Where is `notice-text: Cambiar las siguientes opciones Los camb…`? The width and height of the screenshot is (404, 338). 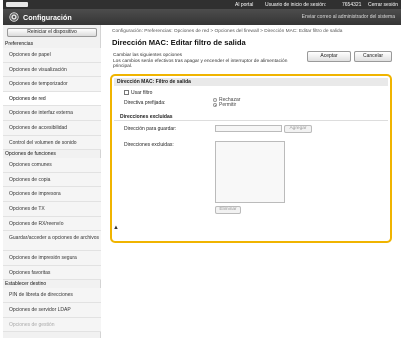 notice-text: Cambiar las siguientes opciones Los camb… is located at coordinates (208, 61).